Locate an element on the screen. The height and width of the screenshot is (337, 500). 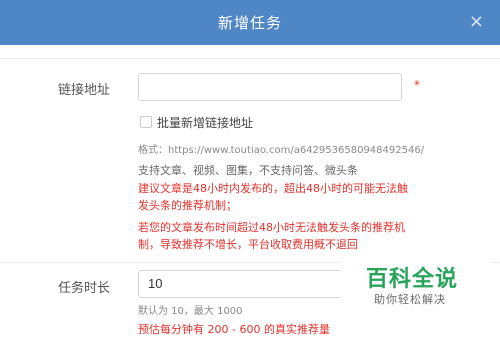
required-mark: * is located at coordinates (417, 85).